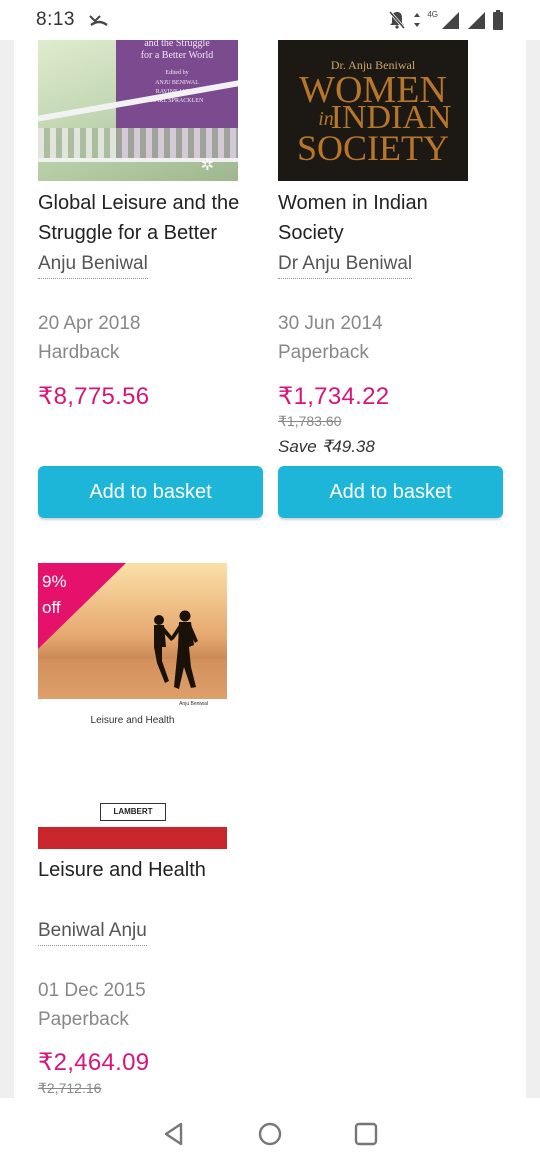 This screenshot has height=1170, width=540. I want to click on battery-icon, so click(498, 20).